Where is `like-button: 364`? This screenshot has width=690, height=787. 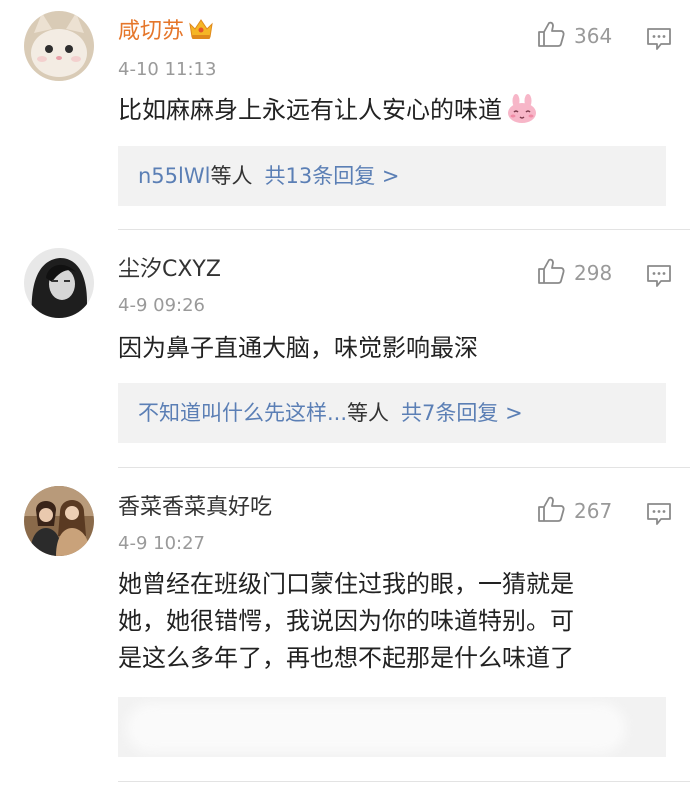 like-button: 364 is located at coordinates (574, 36).